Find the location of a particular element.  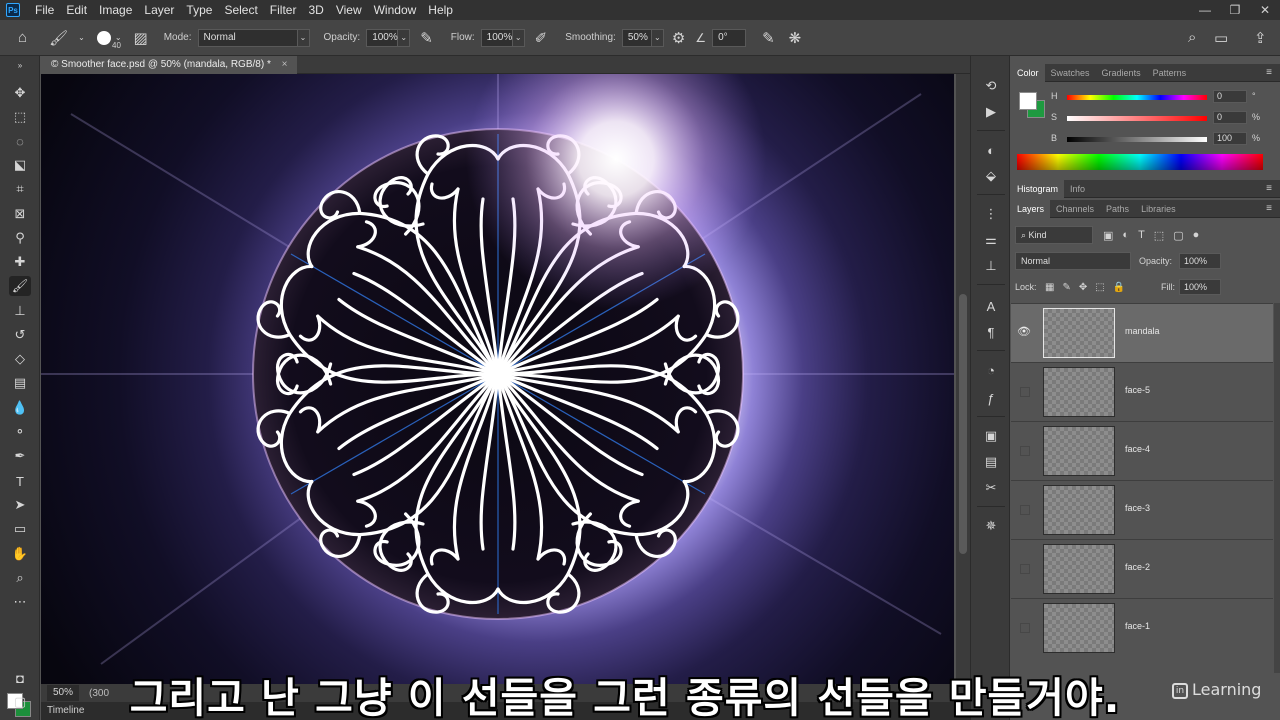

menu-file: File is located at coordinates (44, 10).